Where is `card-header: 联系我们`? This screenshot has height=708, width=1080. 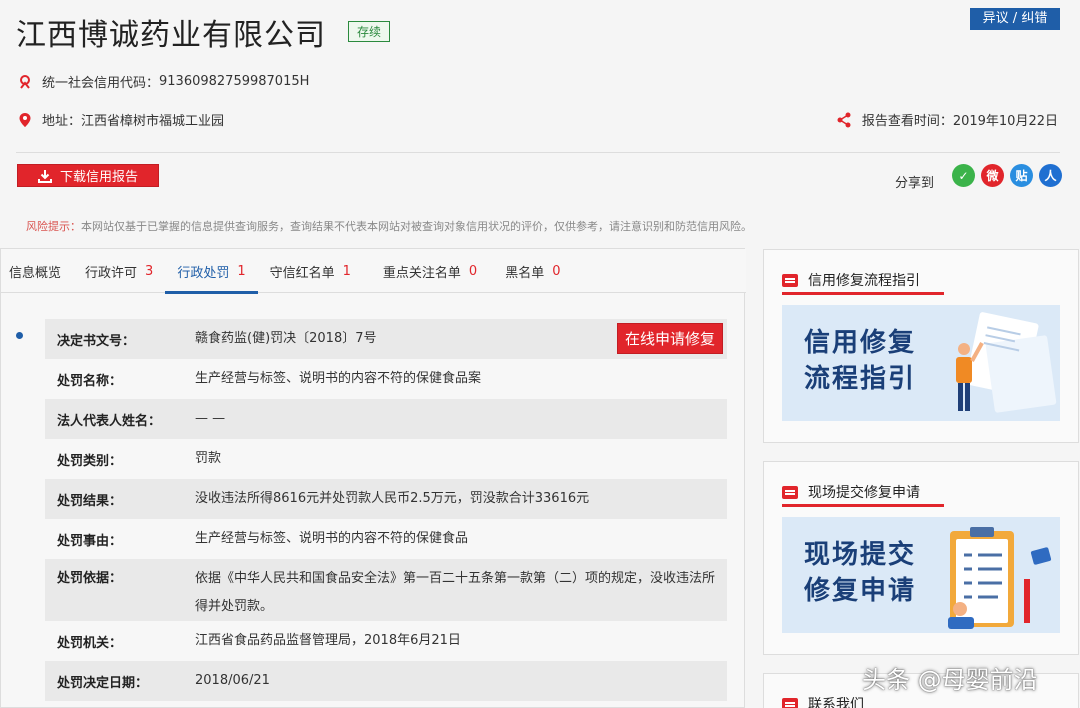
card-header: 联系我们 is located at coordinates (823, 701).